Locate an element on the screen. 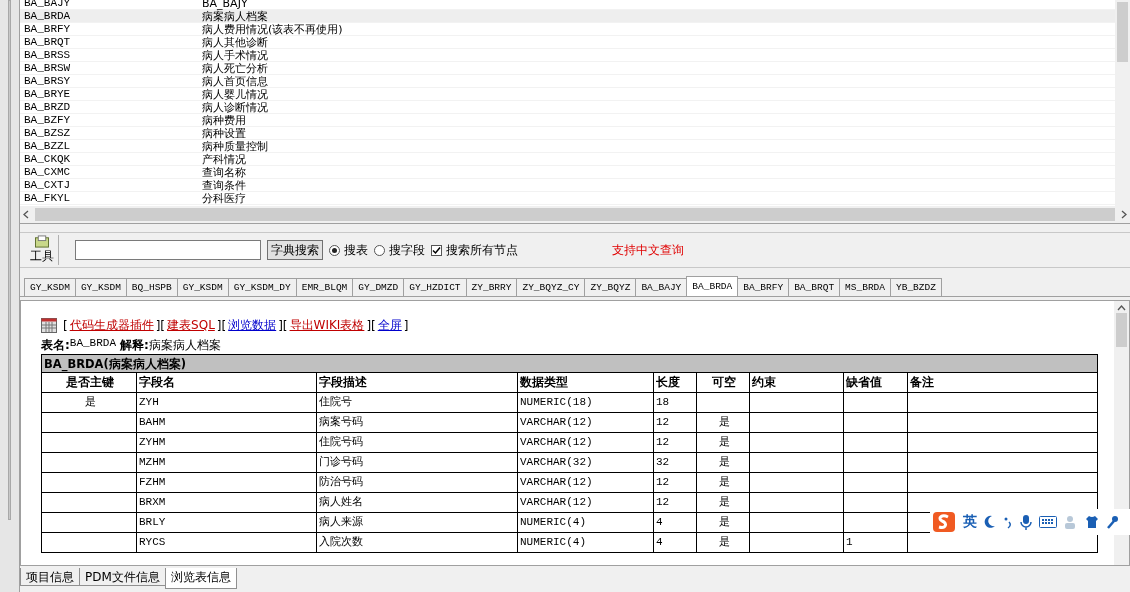 The height and width of the screenshot is (592, 1130). table-list-row: BA_BRQT 病人其他诊断 is located at coordinates (567, 42).